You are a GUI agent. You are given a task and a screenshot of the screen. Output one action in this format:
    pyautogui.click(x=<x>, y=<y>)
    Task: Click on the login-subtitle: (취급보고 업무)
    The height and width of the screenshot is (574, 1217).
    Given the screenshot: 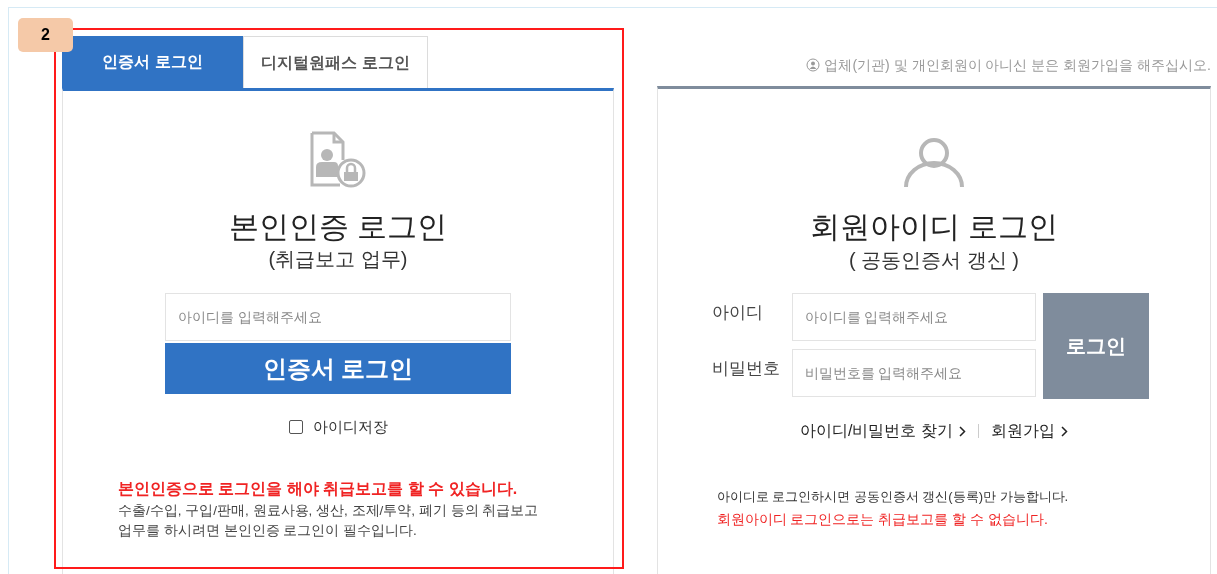 What is the action you would take?
    pyautogui.click(x=338, y=259)
    